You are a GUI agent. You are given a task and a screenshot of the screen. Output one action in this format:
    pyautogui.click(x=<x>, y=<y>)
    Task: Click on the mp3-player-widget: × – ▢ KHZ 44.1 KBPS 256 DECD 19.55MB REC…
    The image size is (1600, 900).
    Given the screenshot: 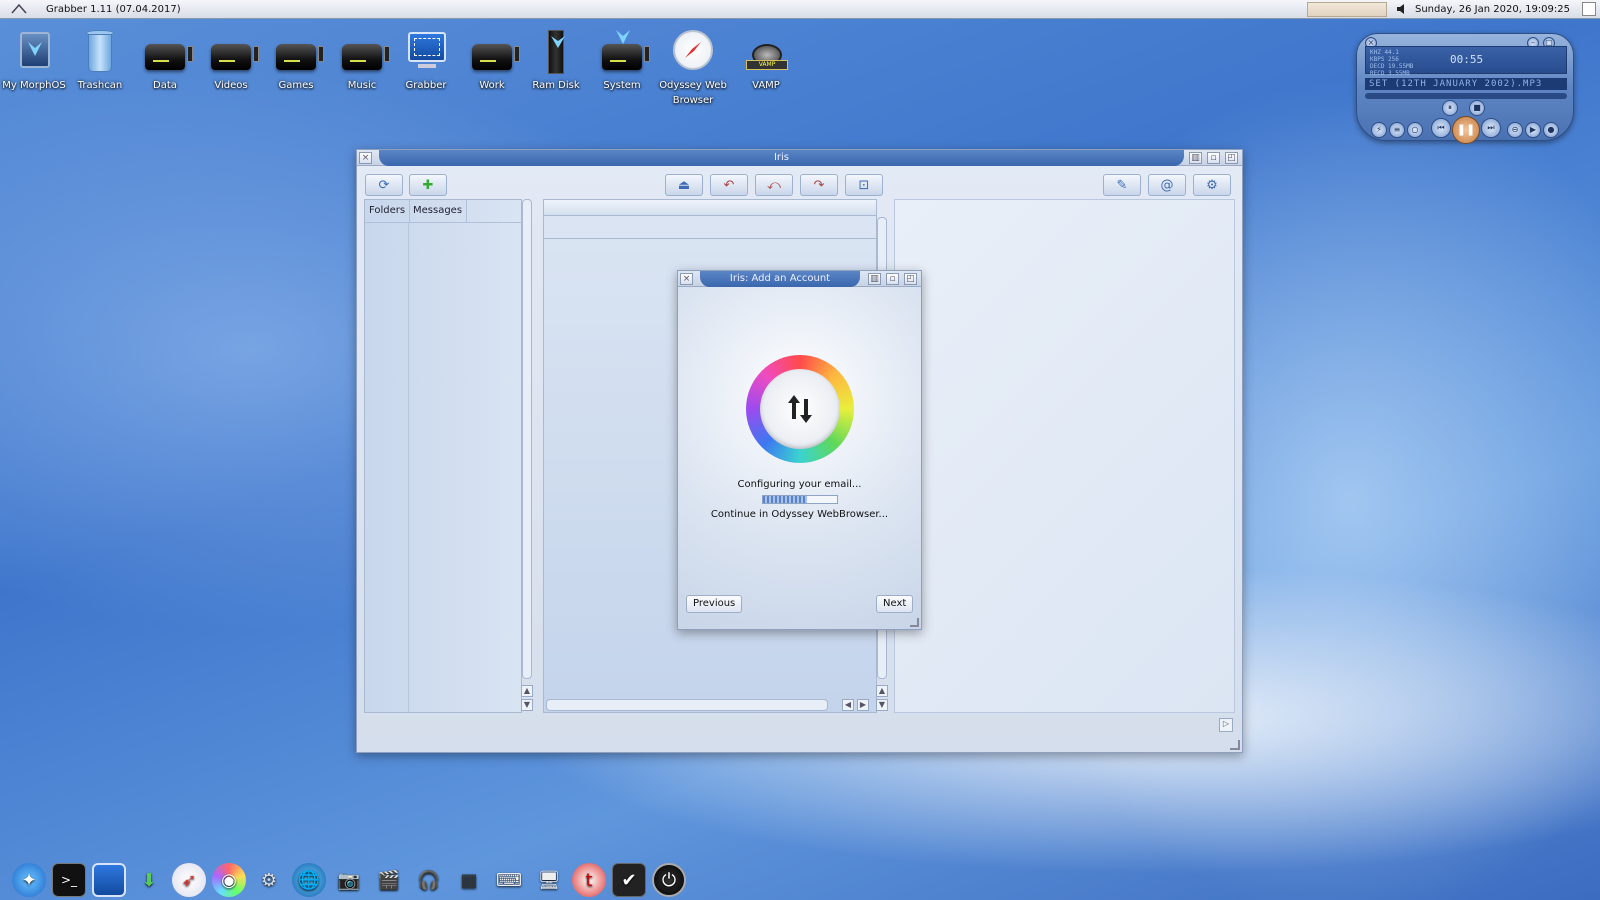 What is the action you would take?
    pyautogui.click(x=1465, y=88)
    